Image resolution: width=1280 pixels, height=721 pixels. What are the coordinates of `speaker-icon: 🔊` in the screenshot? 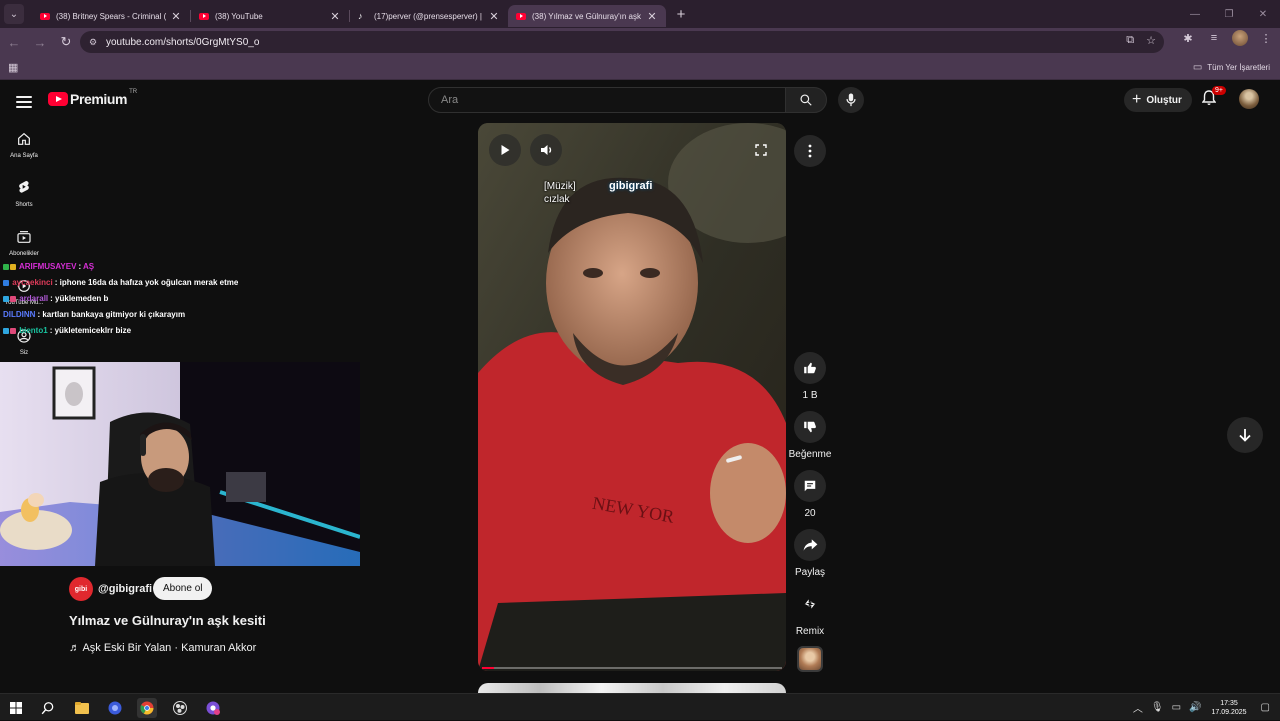 It's located at (1195, 707).